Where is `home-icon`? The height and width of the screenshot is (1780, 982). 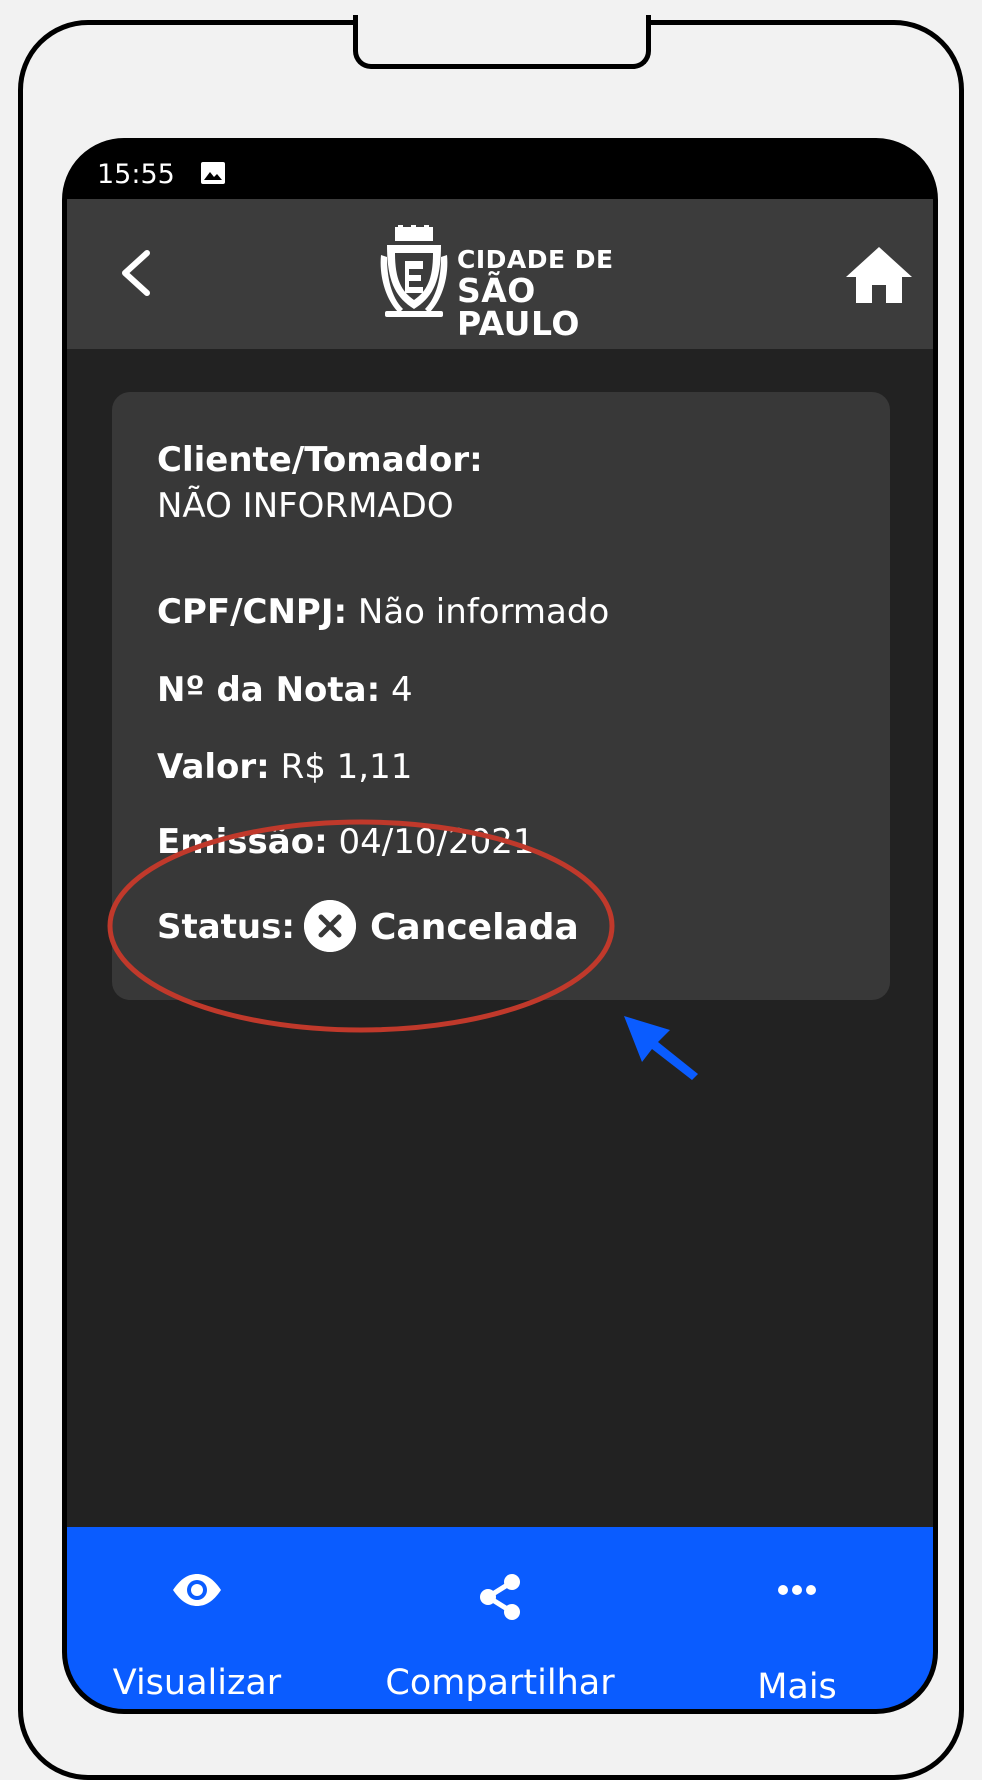 home-icon is located at coordinates (879, 275).